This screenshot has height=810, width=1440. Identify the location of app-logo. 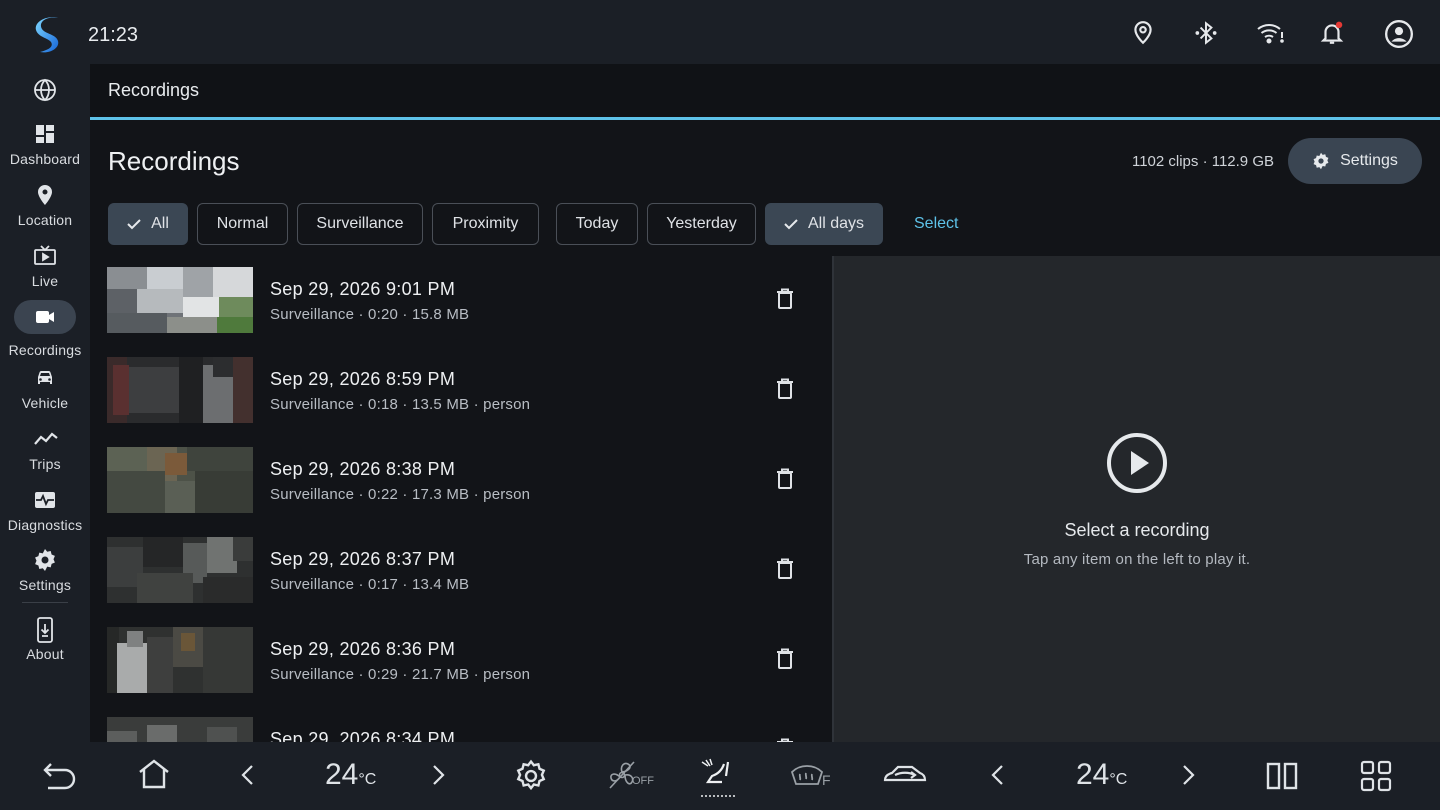
(49, 35).